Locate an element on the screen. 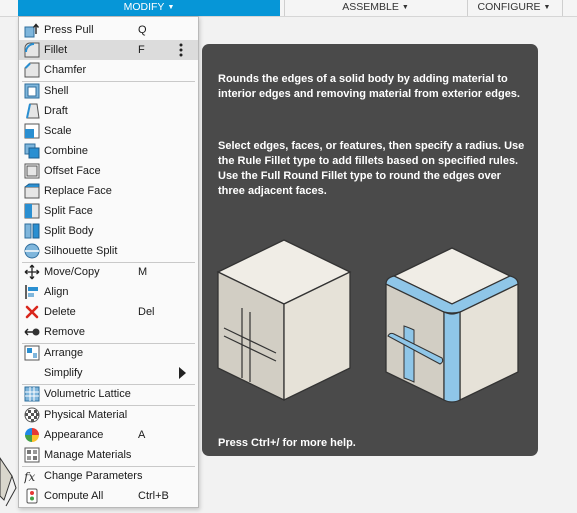 The height and width of the screenshot is (513, 577). menu-item-replace-face: Replace Face is located at coordinates (108, 191).